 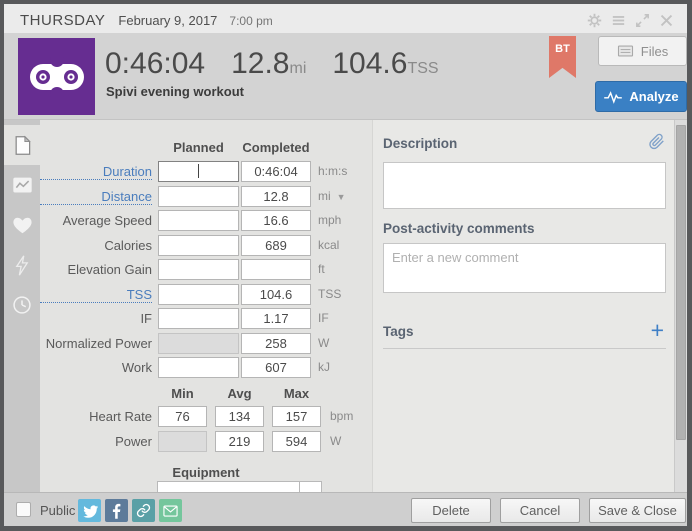 I want to click on hamburger-icon, so click(x=618, y=20).